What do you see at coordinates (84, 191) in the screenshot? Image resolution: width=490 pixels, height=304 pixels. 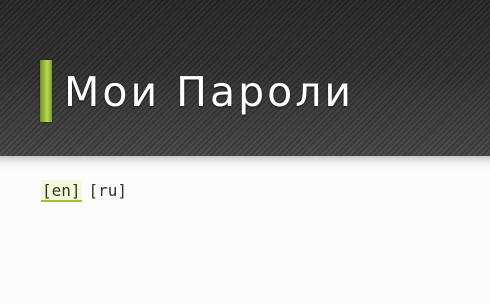 I see `language-switcher: [en] [ru]` at bounding box center [84, 191].